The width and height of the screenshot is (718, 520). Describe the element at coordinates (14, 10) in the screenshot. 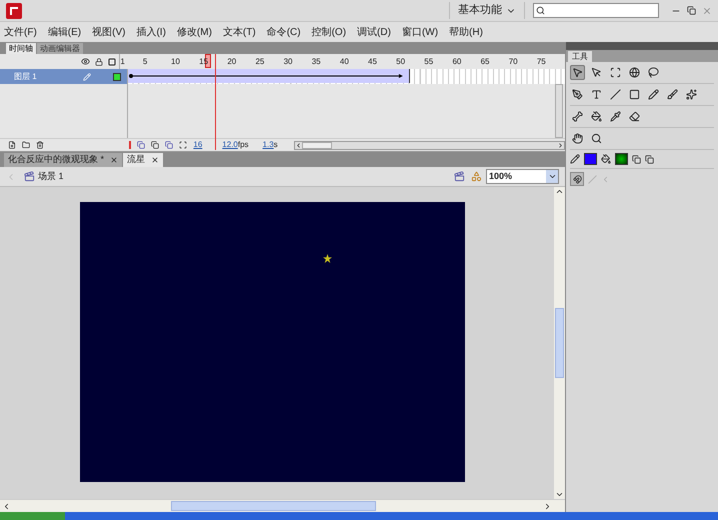

I see `app-logo-icon` at that location.